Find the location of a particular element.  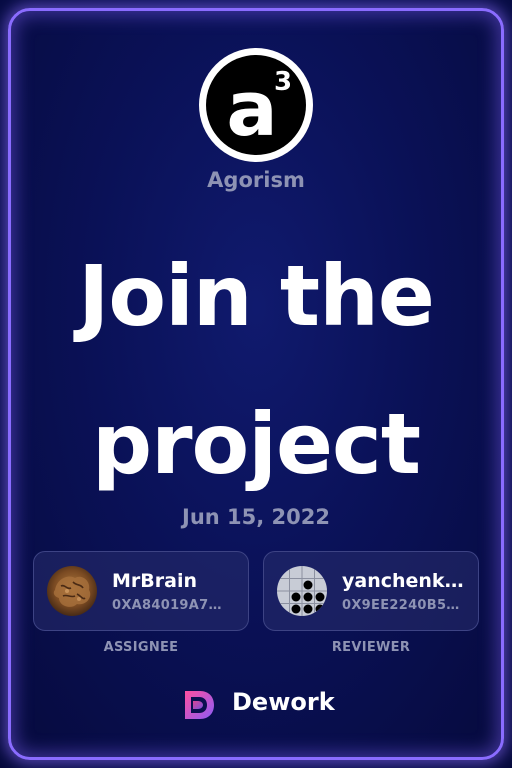

brain-avatar-icon is located at coordinates (72, 591).